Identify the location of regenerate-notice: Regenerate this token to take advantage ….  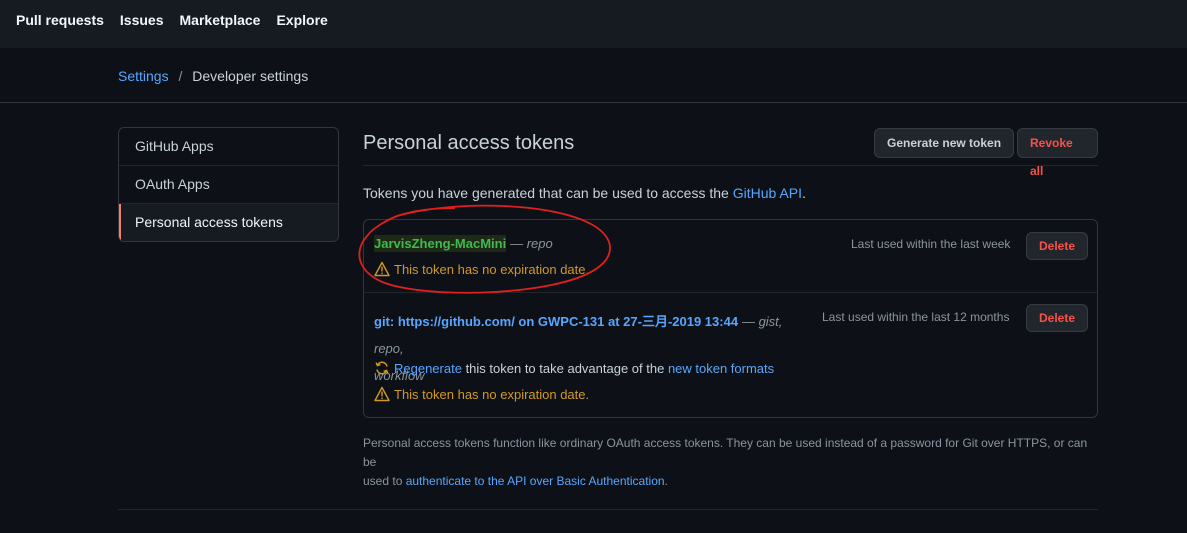
(574, 368).